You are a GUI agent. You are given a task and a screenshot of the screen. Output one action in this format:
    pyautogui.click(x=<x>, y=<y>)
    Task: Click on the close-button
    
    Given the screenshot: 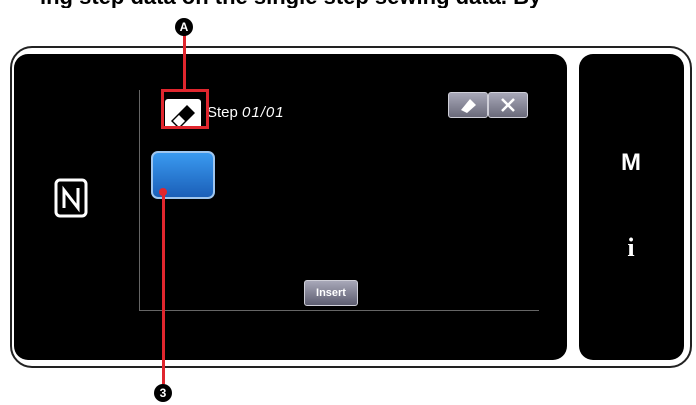 What is the action you would take?
    pyautogui.click(x=508, y=105)
    